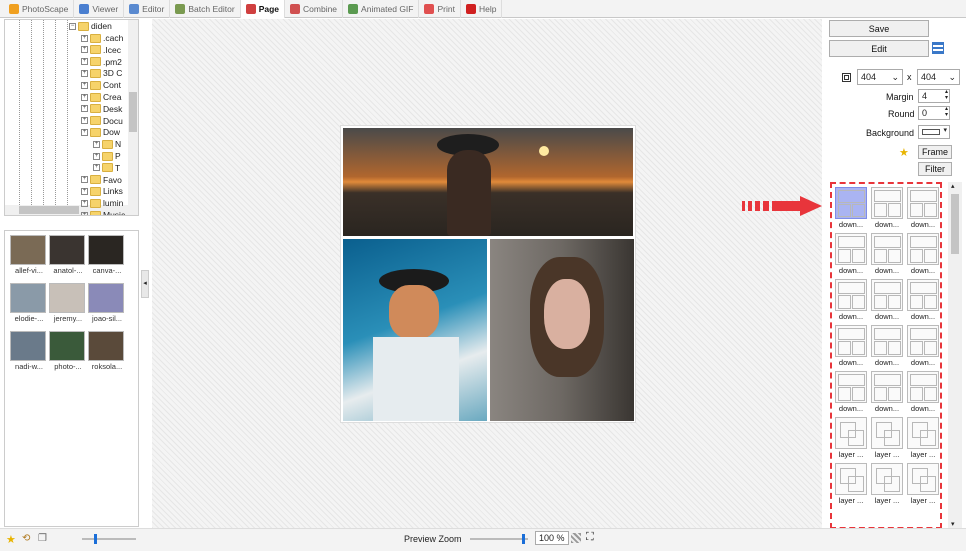 This screenshot has height=551, width=966. I want to click on list-icon, so click(938, 48).